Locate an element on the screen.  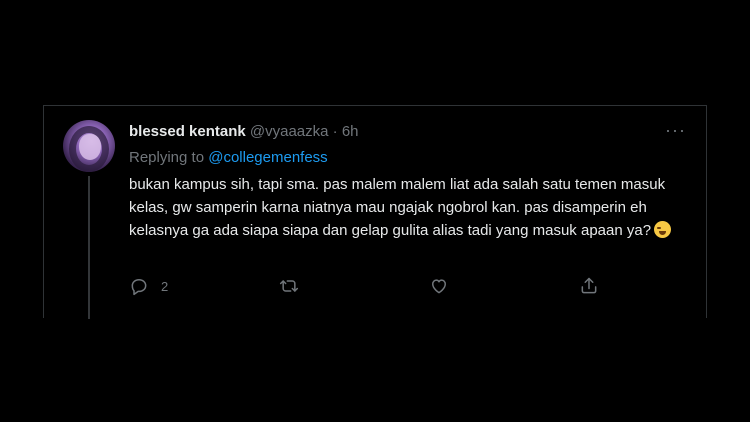
user-handle: @vyaaazka is located at coordinates (289, 131).